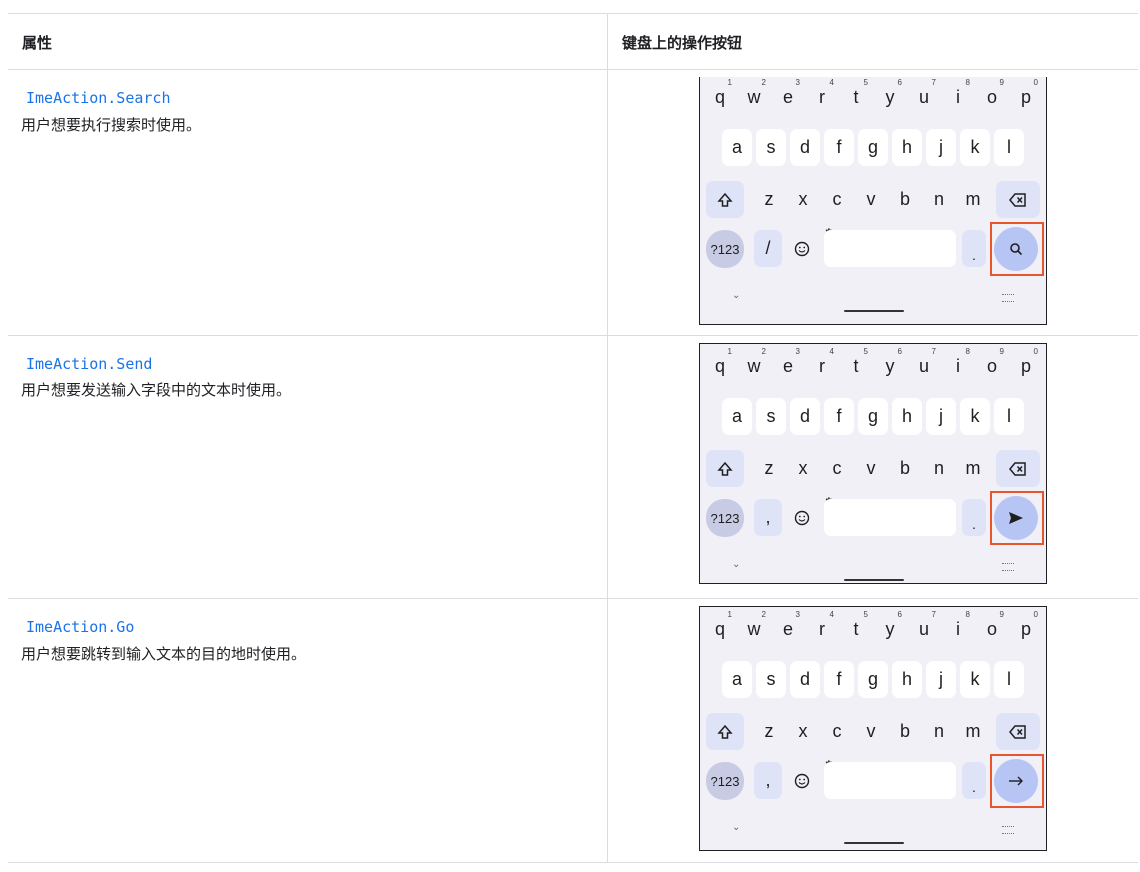 This screenshot has width=1140, height=872. I want to click on punctuation-key: /, so click(768, 248).